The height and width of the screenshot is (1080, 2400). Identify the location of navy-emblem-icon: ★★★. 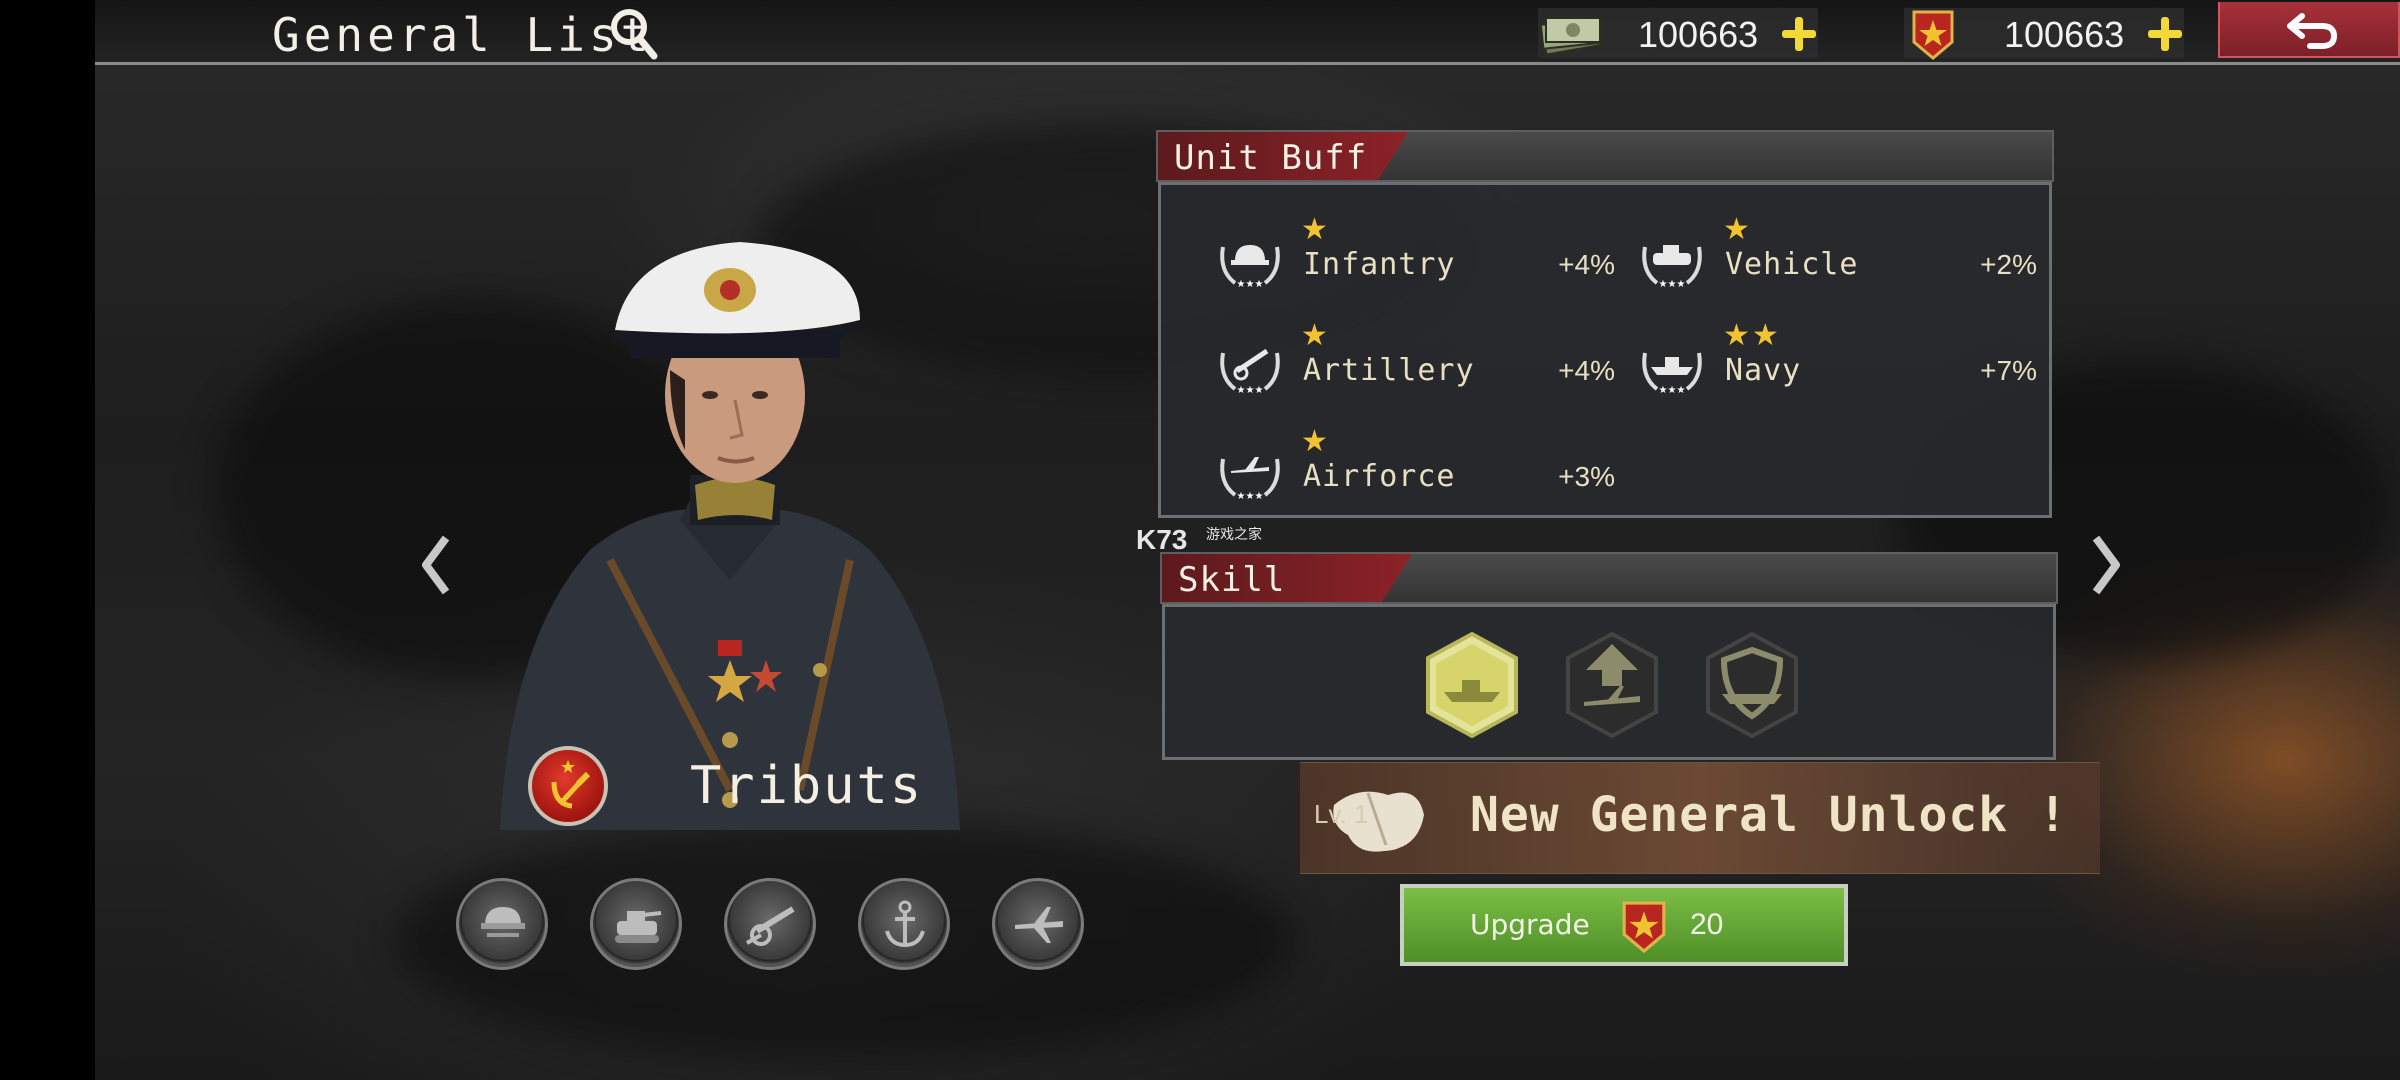
(1672, 374).